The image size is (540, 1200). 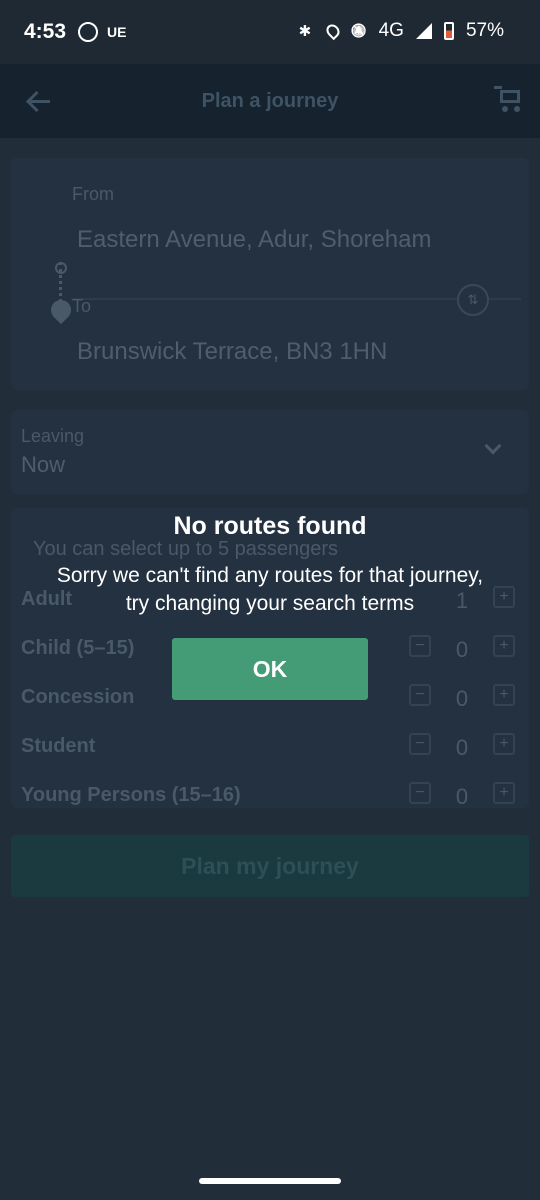 What do you see at coordinates (508, 99) in the screenshot?
I see `cart-icon` at bounding box center [508, 99].